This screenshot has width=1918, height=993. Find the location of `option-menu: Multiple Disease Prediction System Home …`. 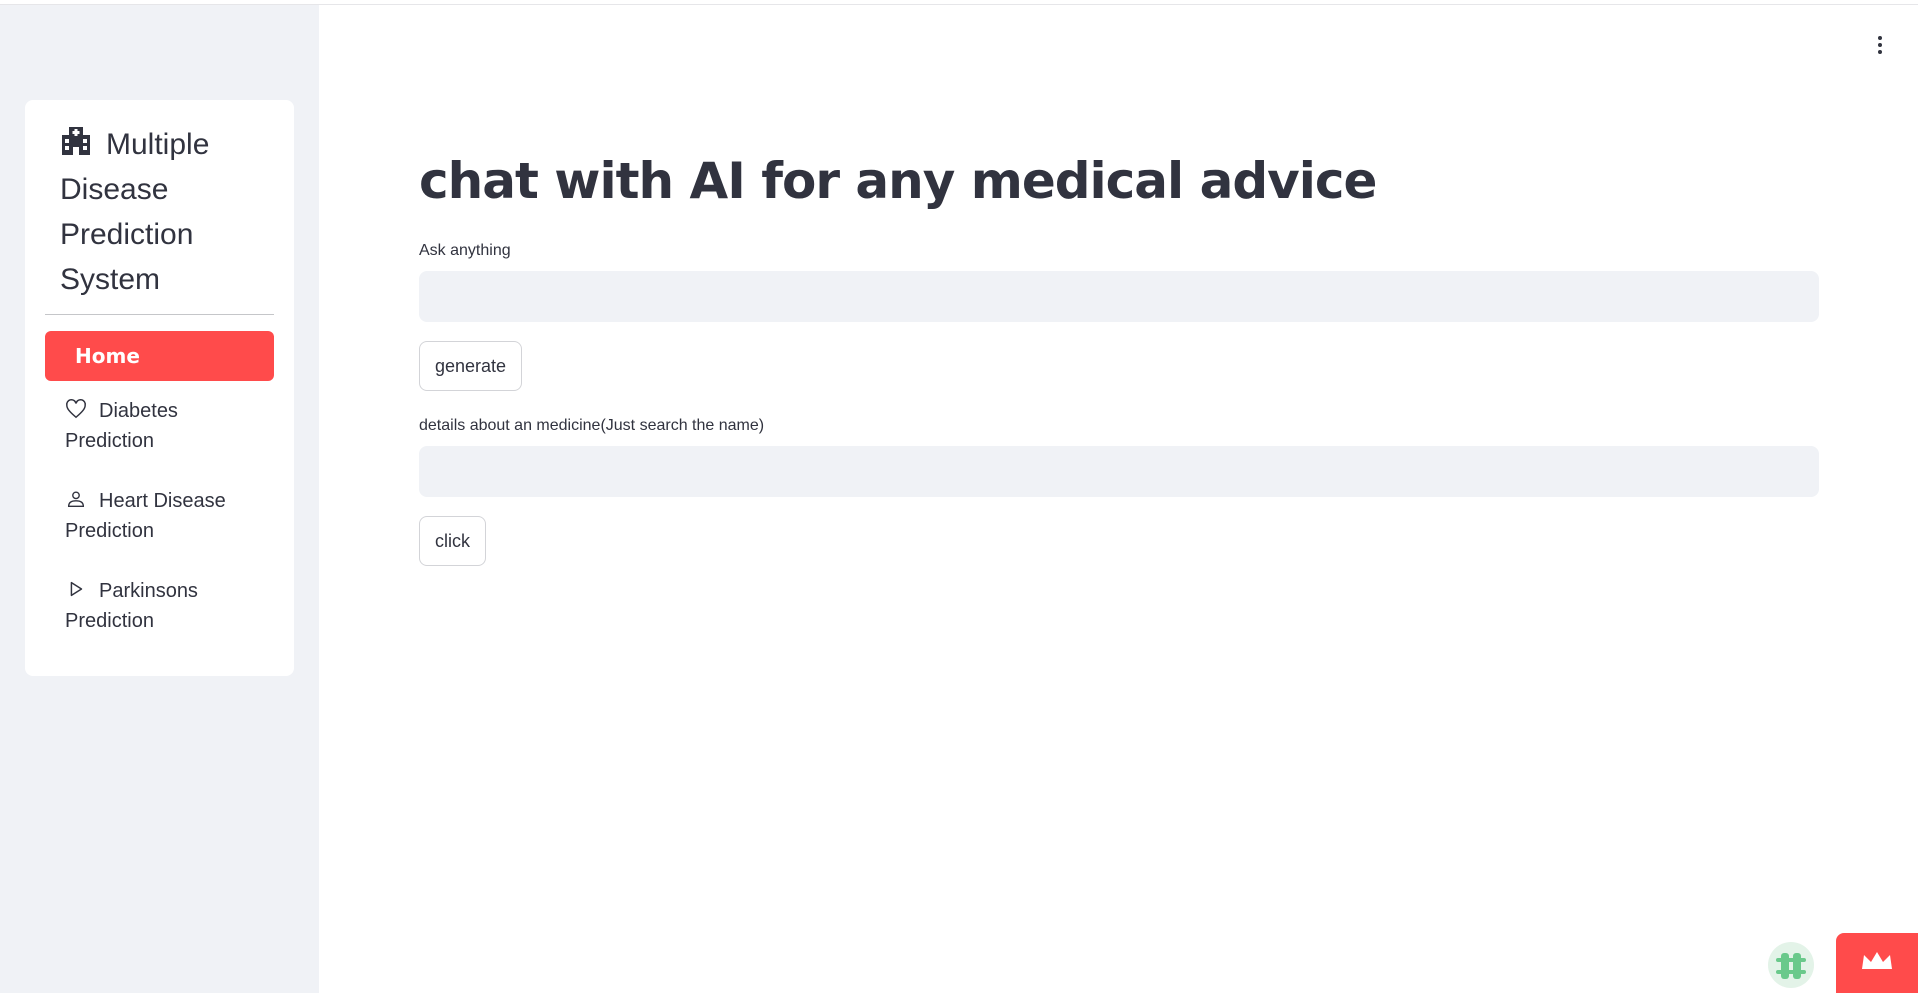

option-menu: Multiple Disease Prediction System Home … is located at coordinates (159, 388).